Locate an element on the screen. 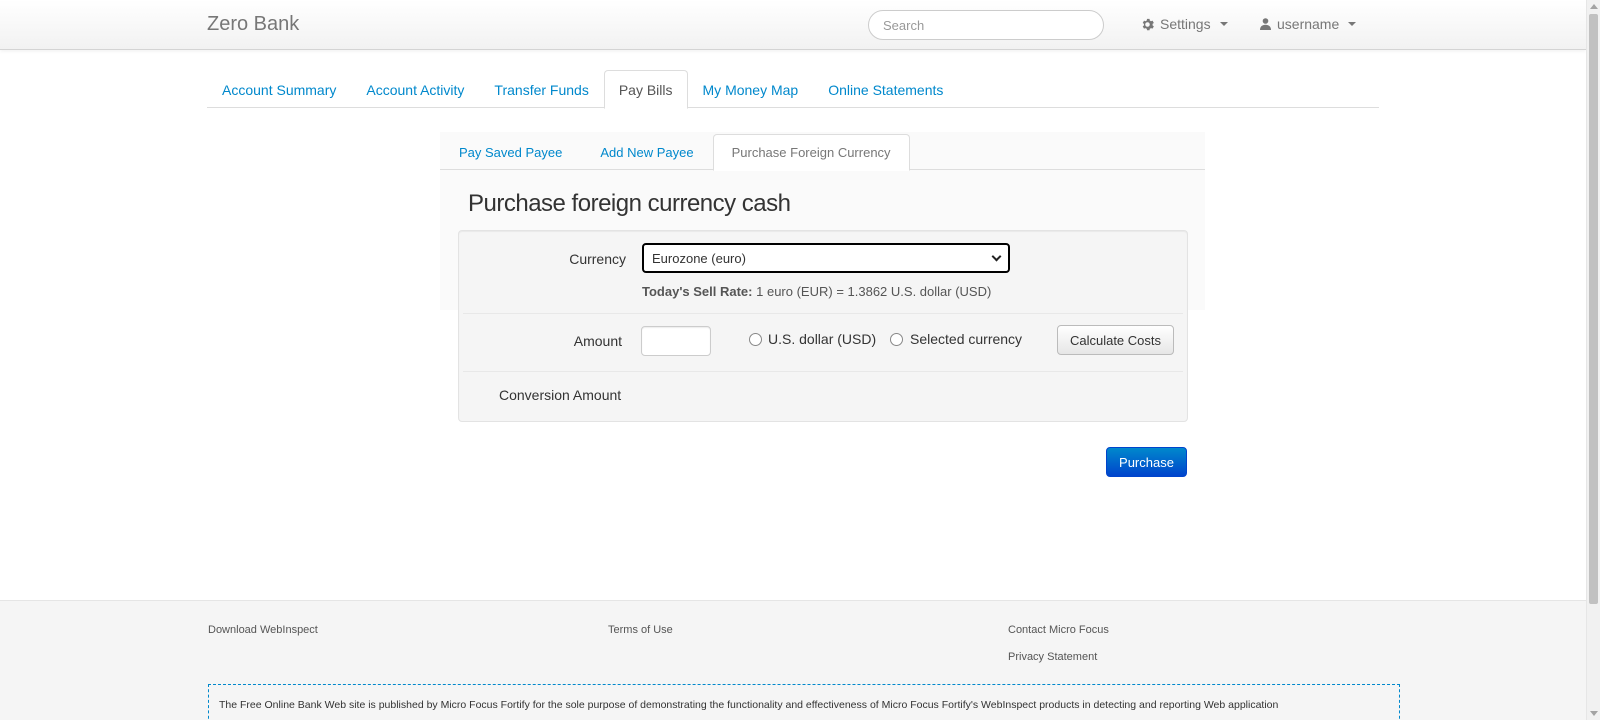  radio-selected-currency is located at coordinates (896, 339).